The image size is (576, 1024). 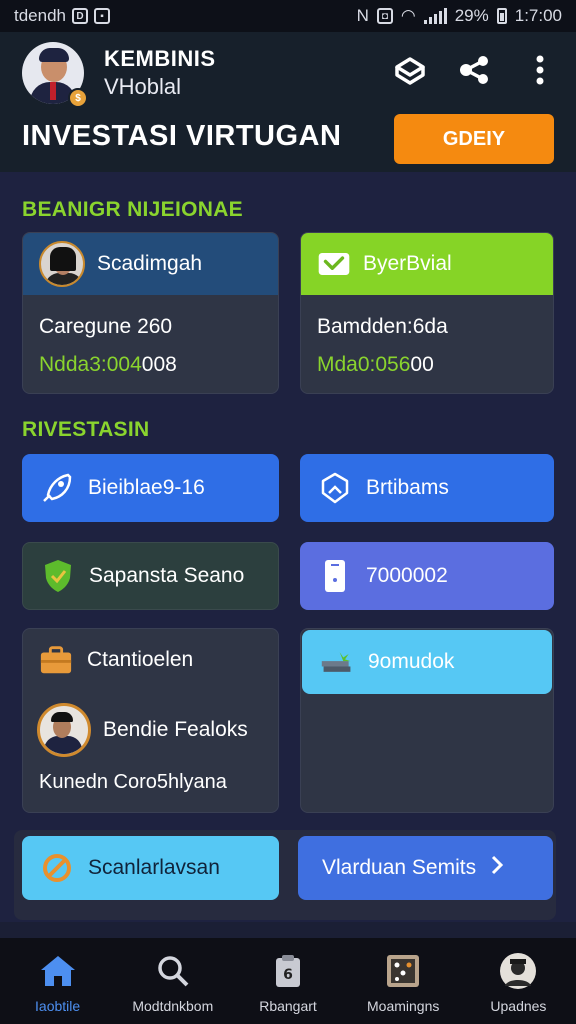 I want to click on nav-item-clipboard: 6 Rbangart, so click(x=287, y=981).